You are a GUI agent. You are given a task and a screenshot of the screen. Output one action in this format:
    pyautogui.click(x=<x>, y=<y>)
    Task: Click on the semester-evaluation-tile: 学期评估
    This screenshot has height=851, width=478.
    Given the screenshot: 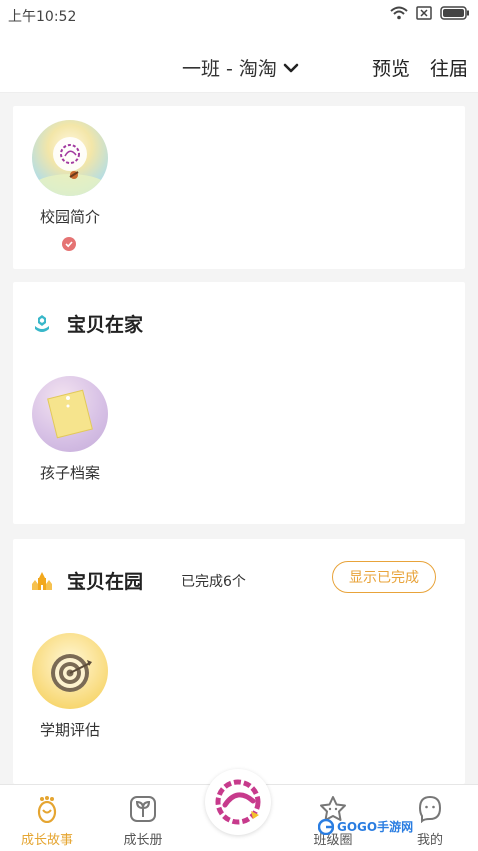 What is the action you would take?
    pyautogui.click(x=70, y=686)
    